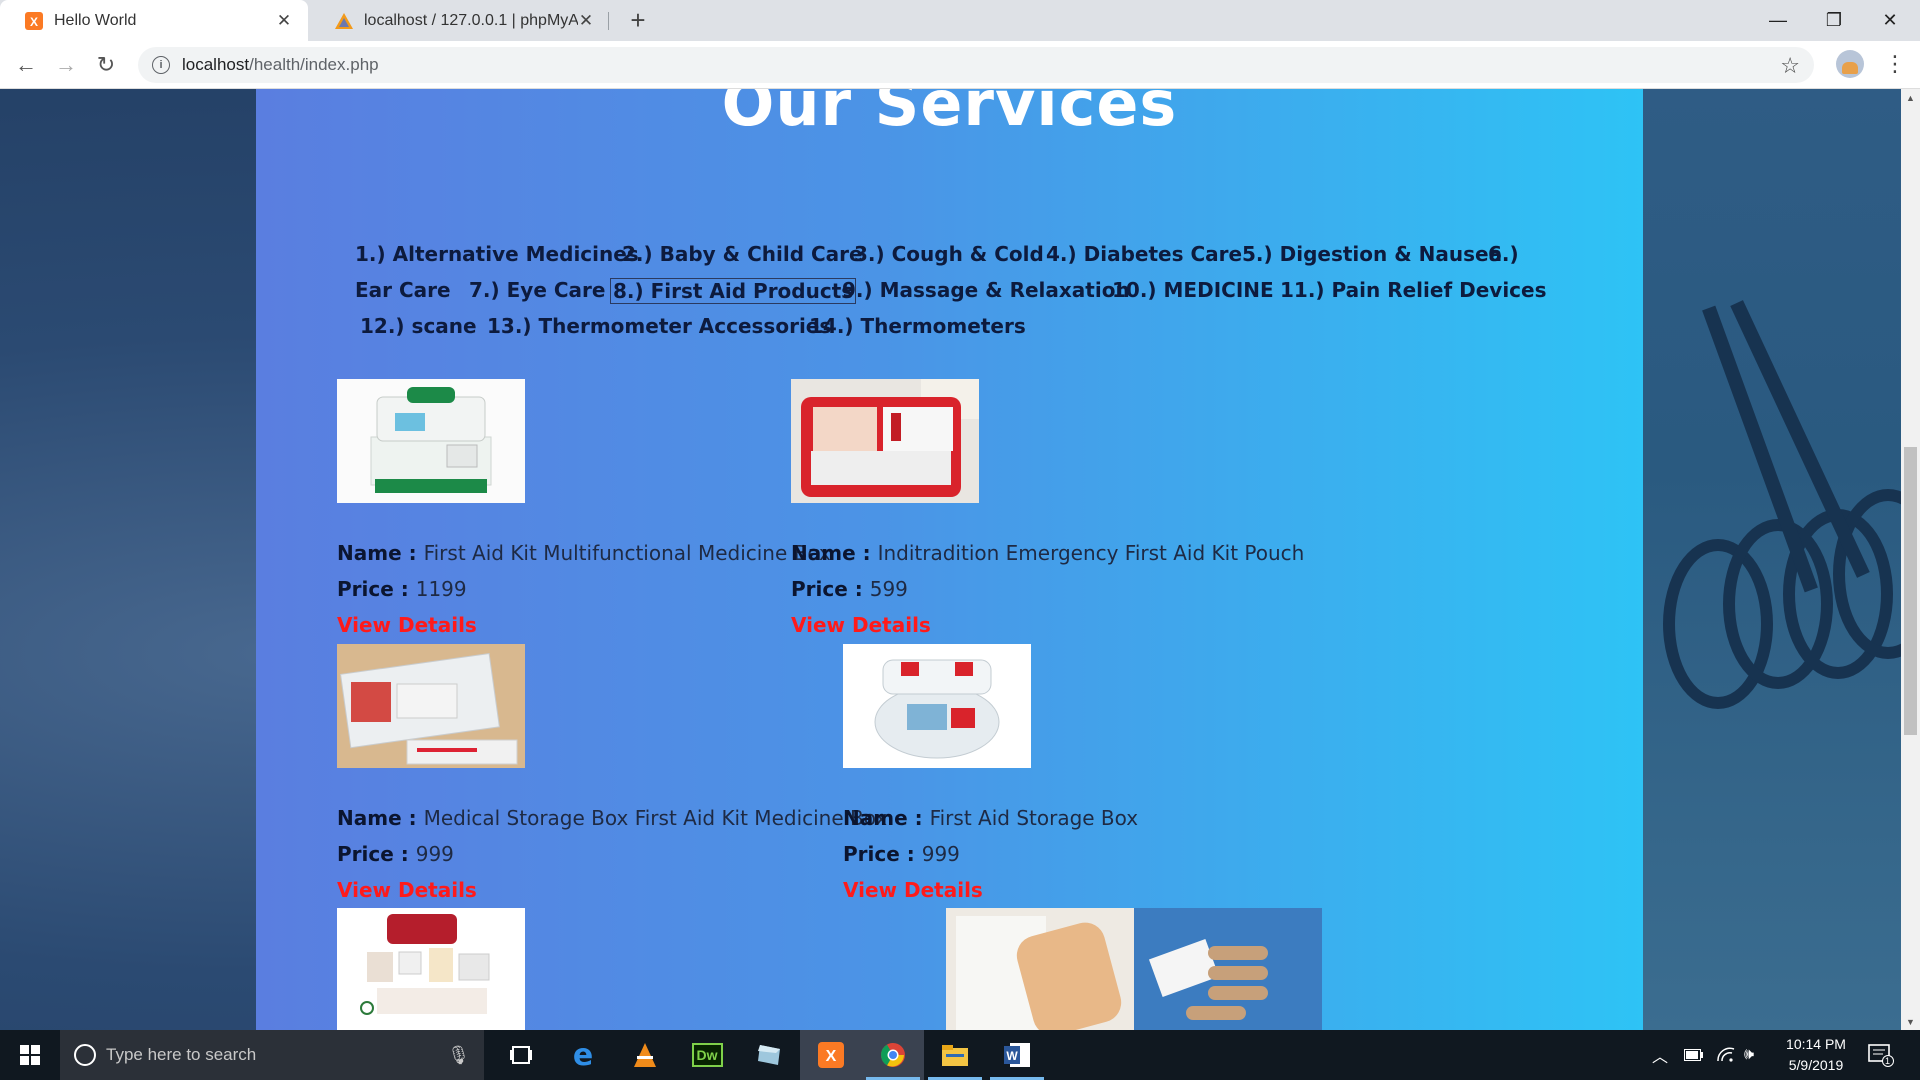 The width and height of the screenshot is (1920, 1080). Describe the element at coordinates (471, 20) in the screenshot. I see `tab-title: localhost / 127.0.0.1 | phpMyAdm` at that location.